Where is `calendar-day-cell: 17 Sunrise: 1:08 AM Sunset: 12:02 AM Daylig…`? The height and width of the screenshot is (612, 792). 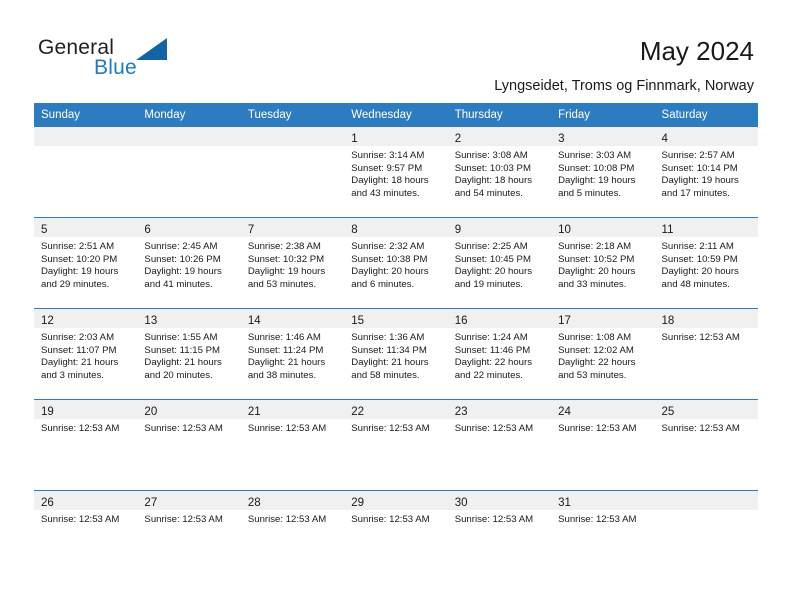 calendar-day-cell: 17 Sunrise: 1:08 AM Sunset: 12:02 AM Daylig… is located at coordinates (603, 354).